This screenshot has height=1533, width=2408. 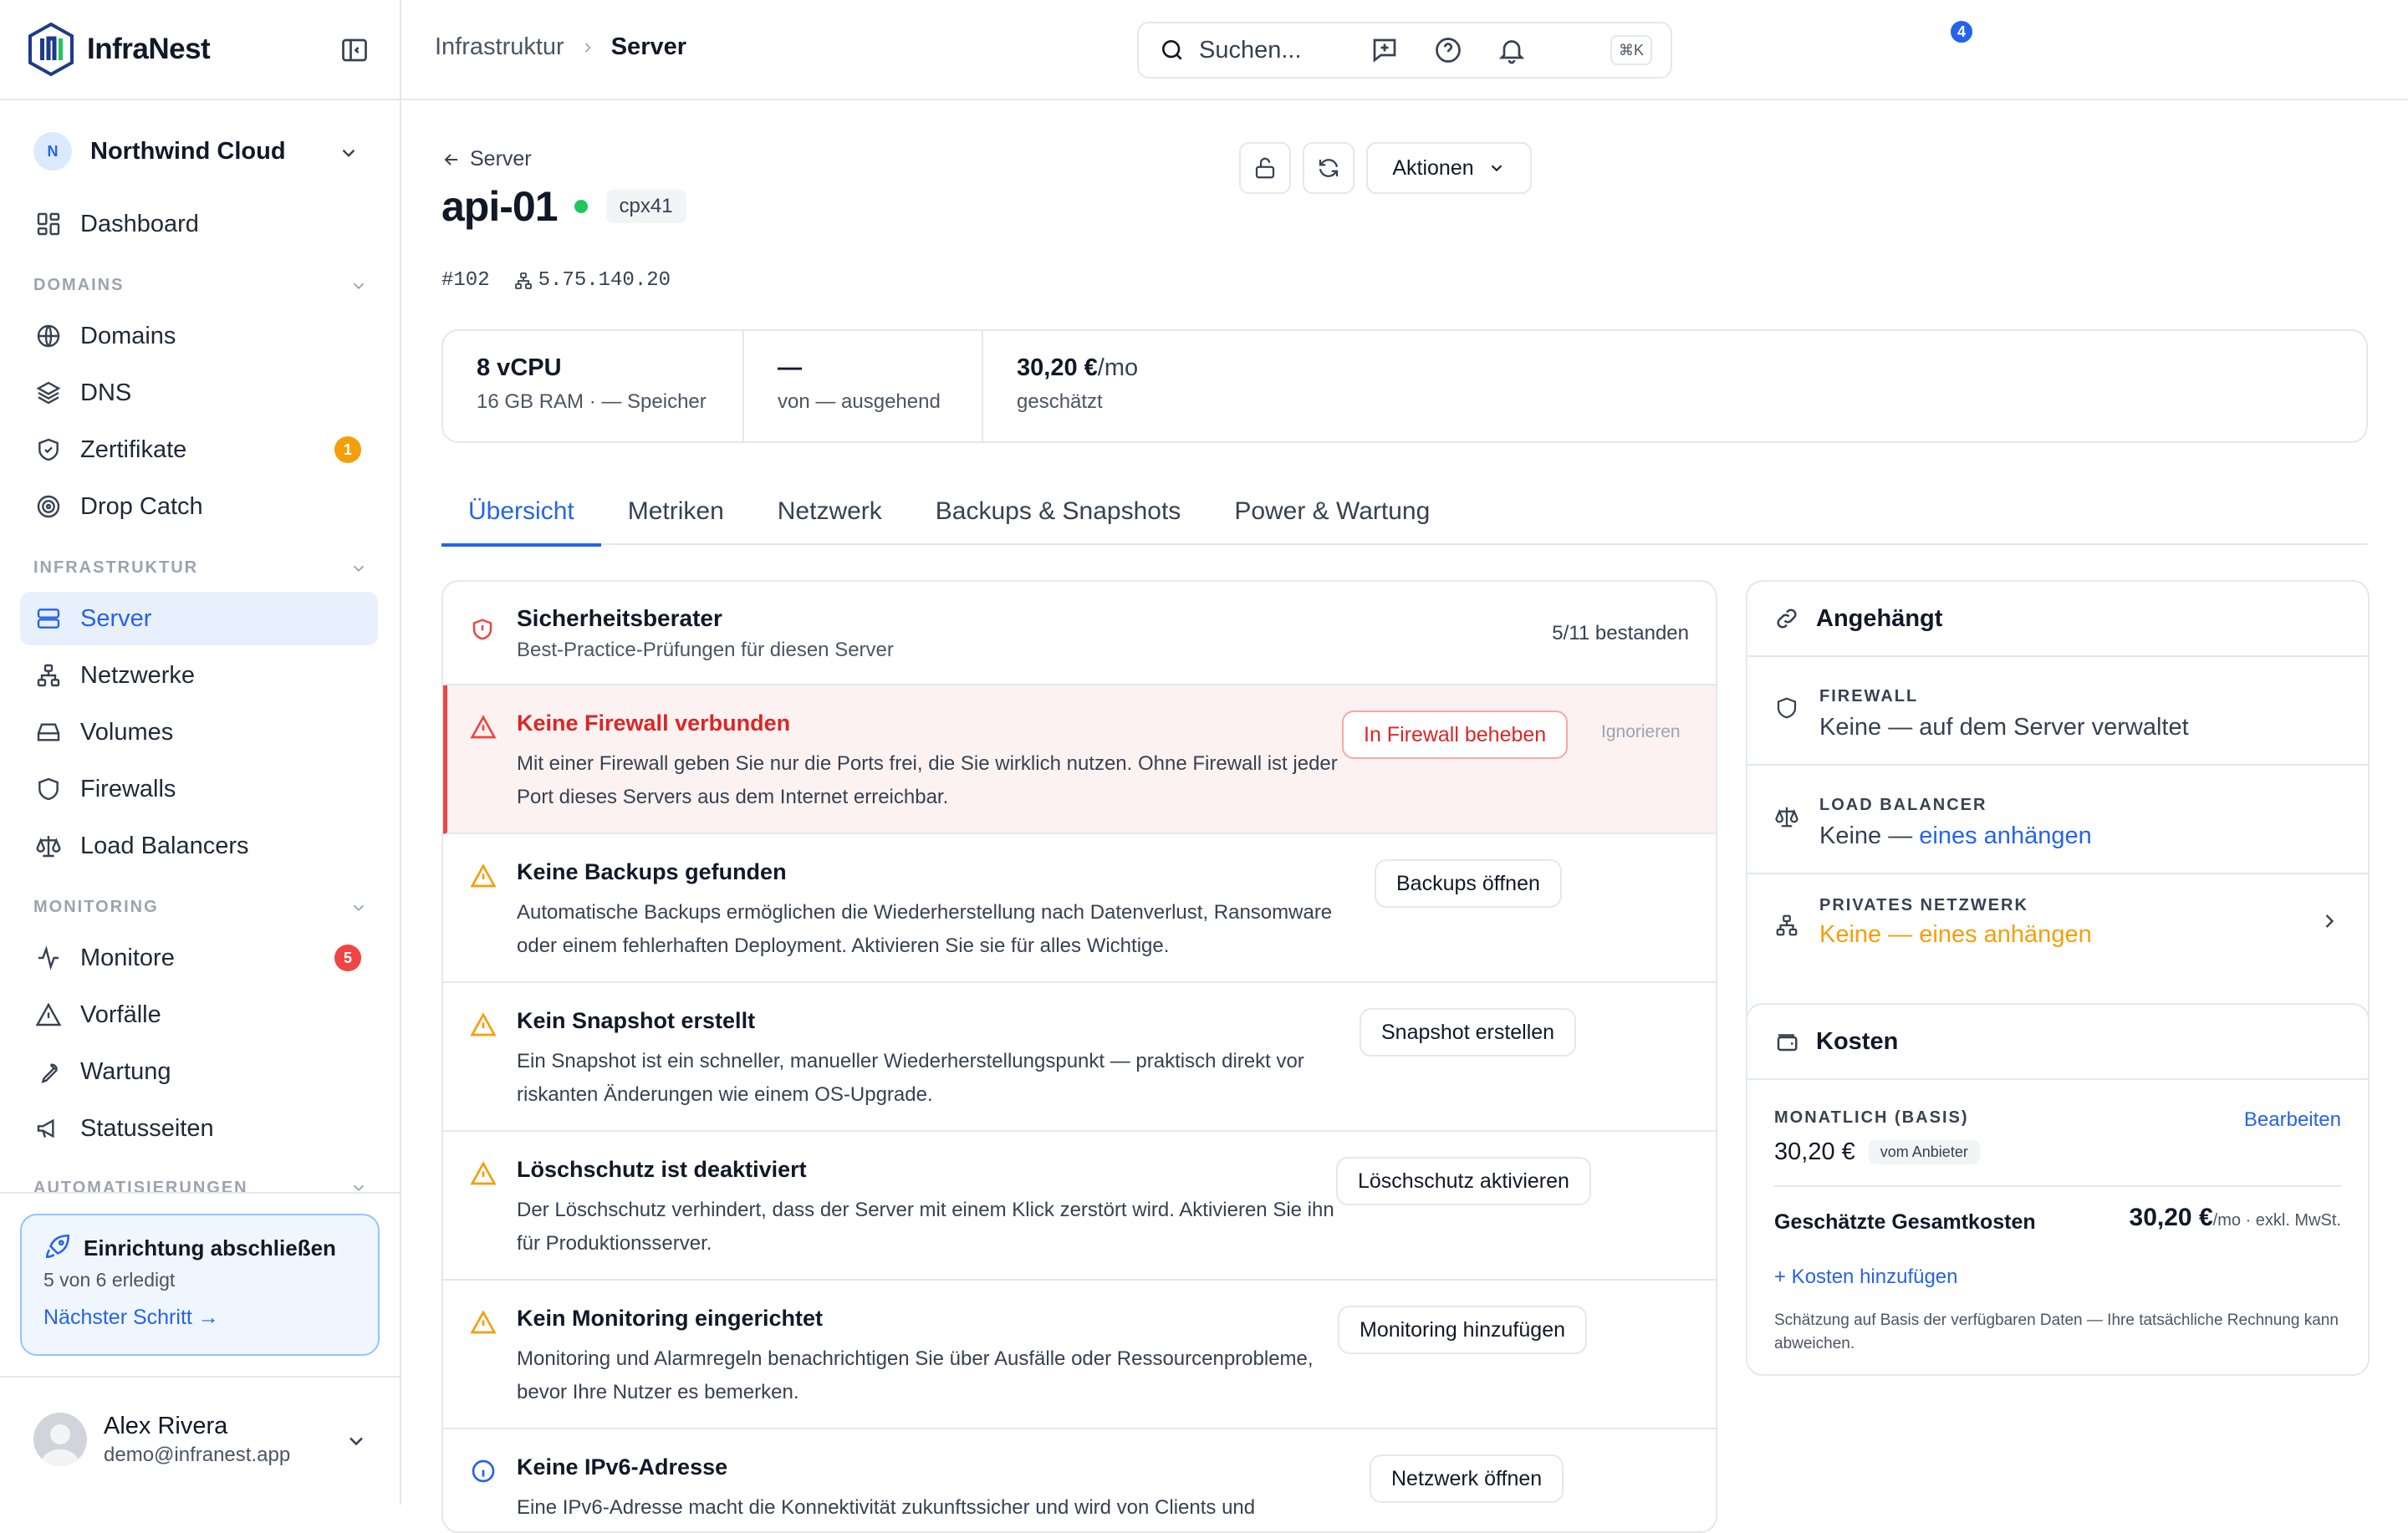 What do you see at coordinates (131, 1318) in the screenshot?
I see `next-step-link: Nächster Schritt →` at bounding box center [131, 1318].